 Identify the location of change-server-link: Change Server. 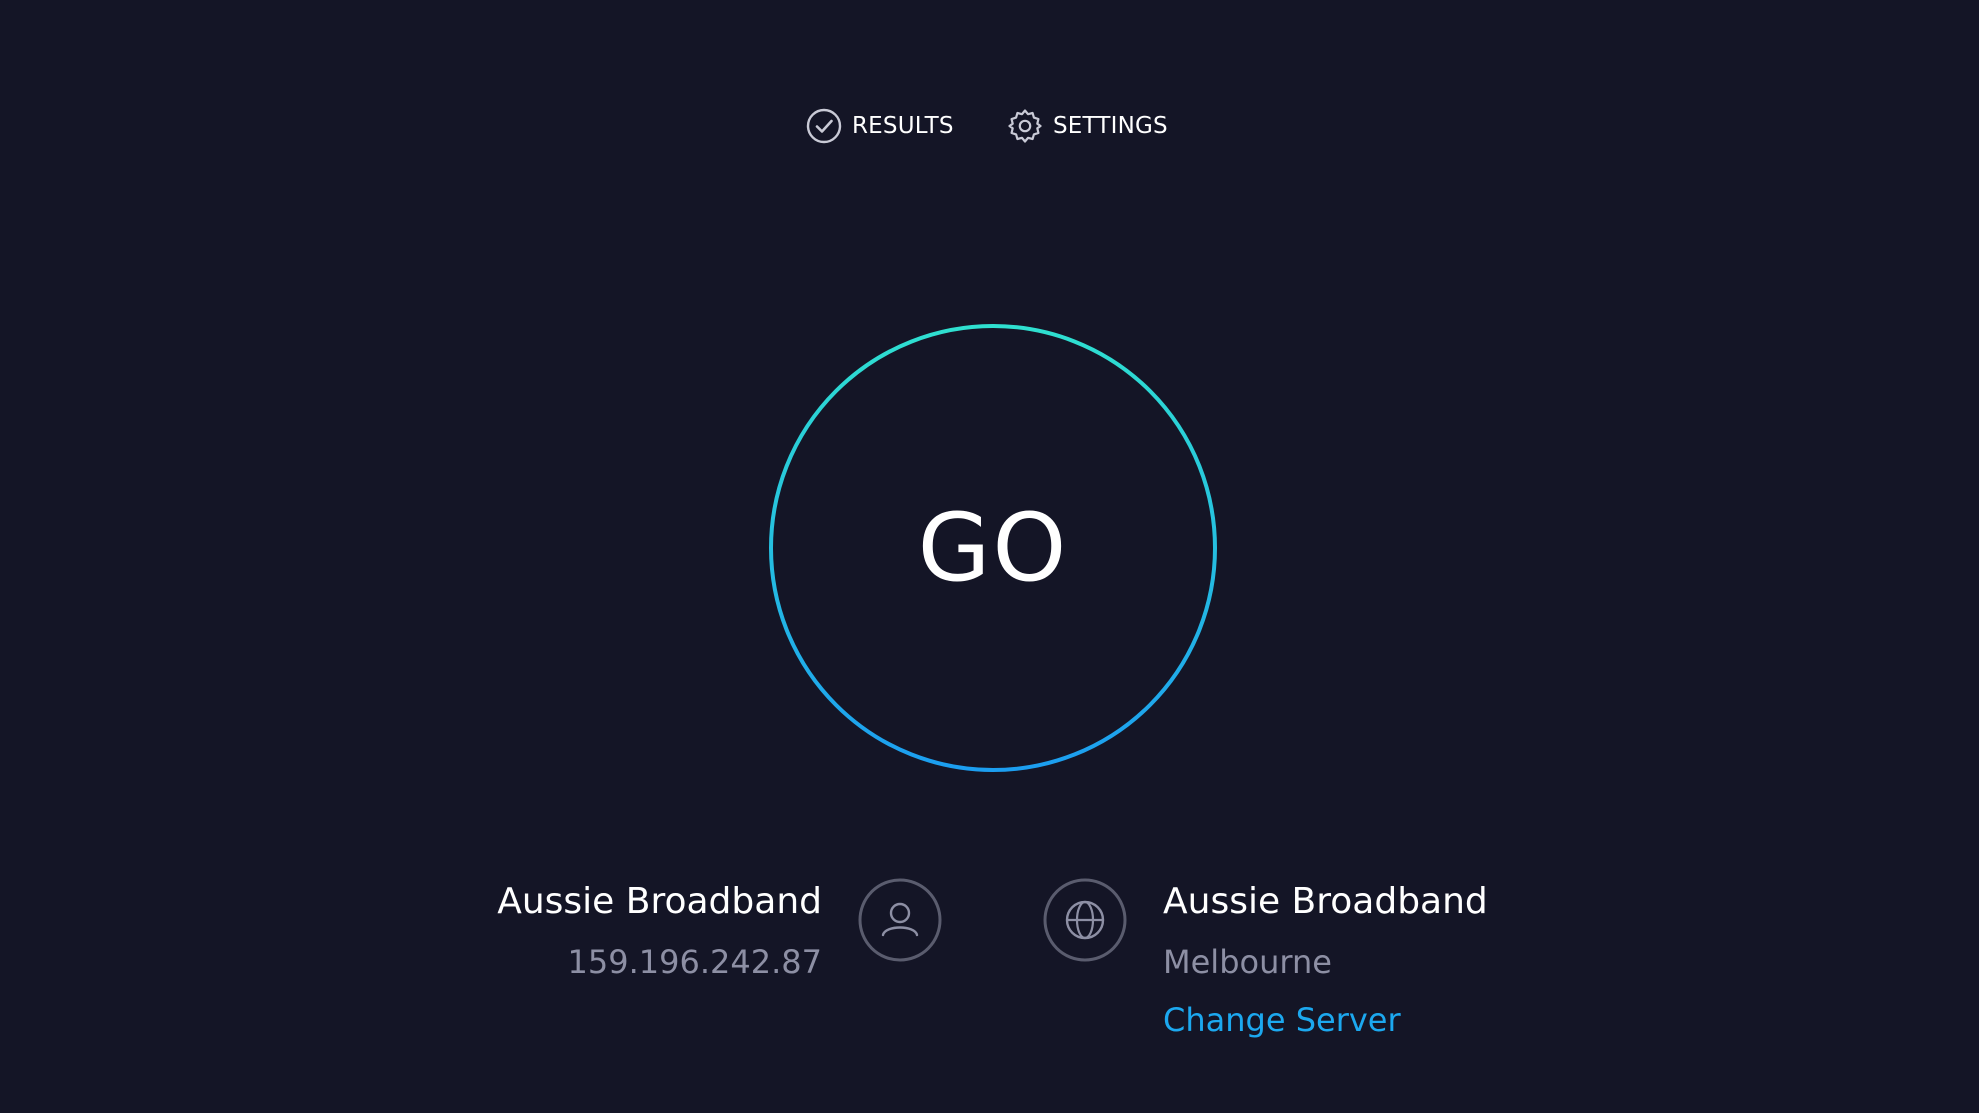
(1325, 1020).